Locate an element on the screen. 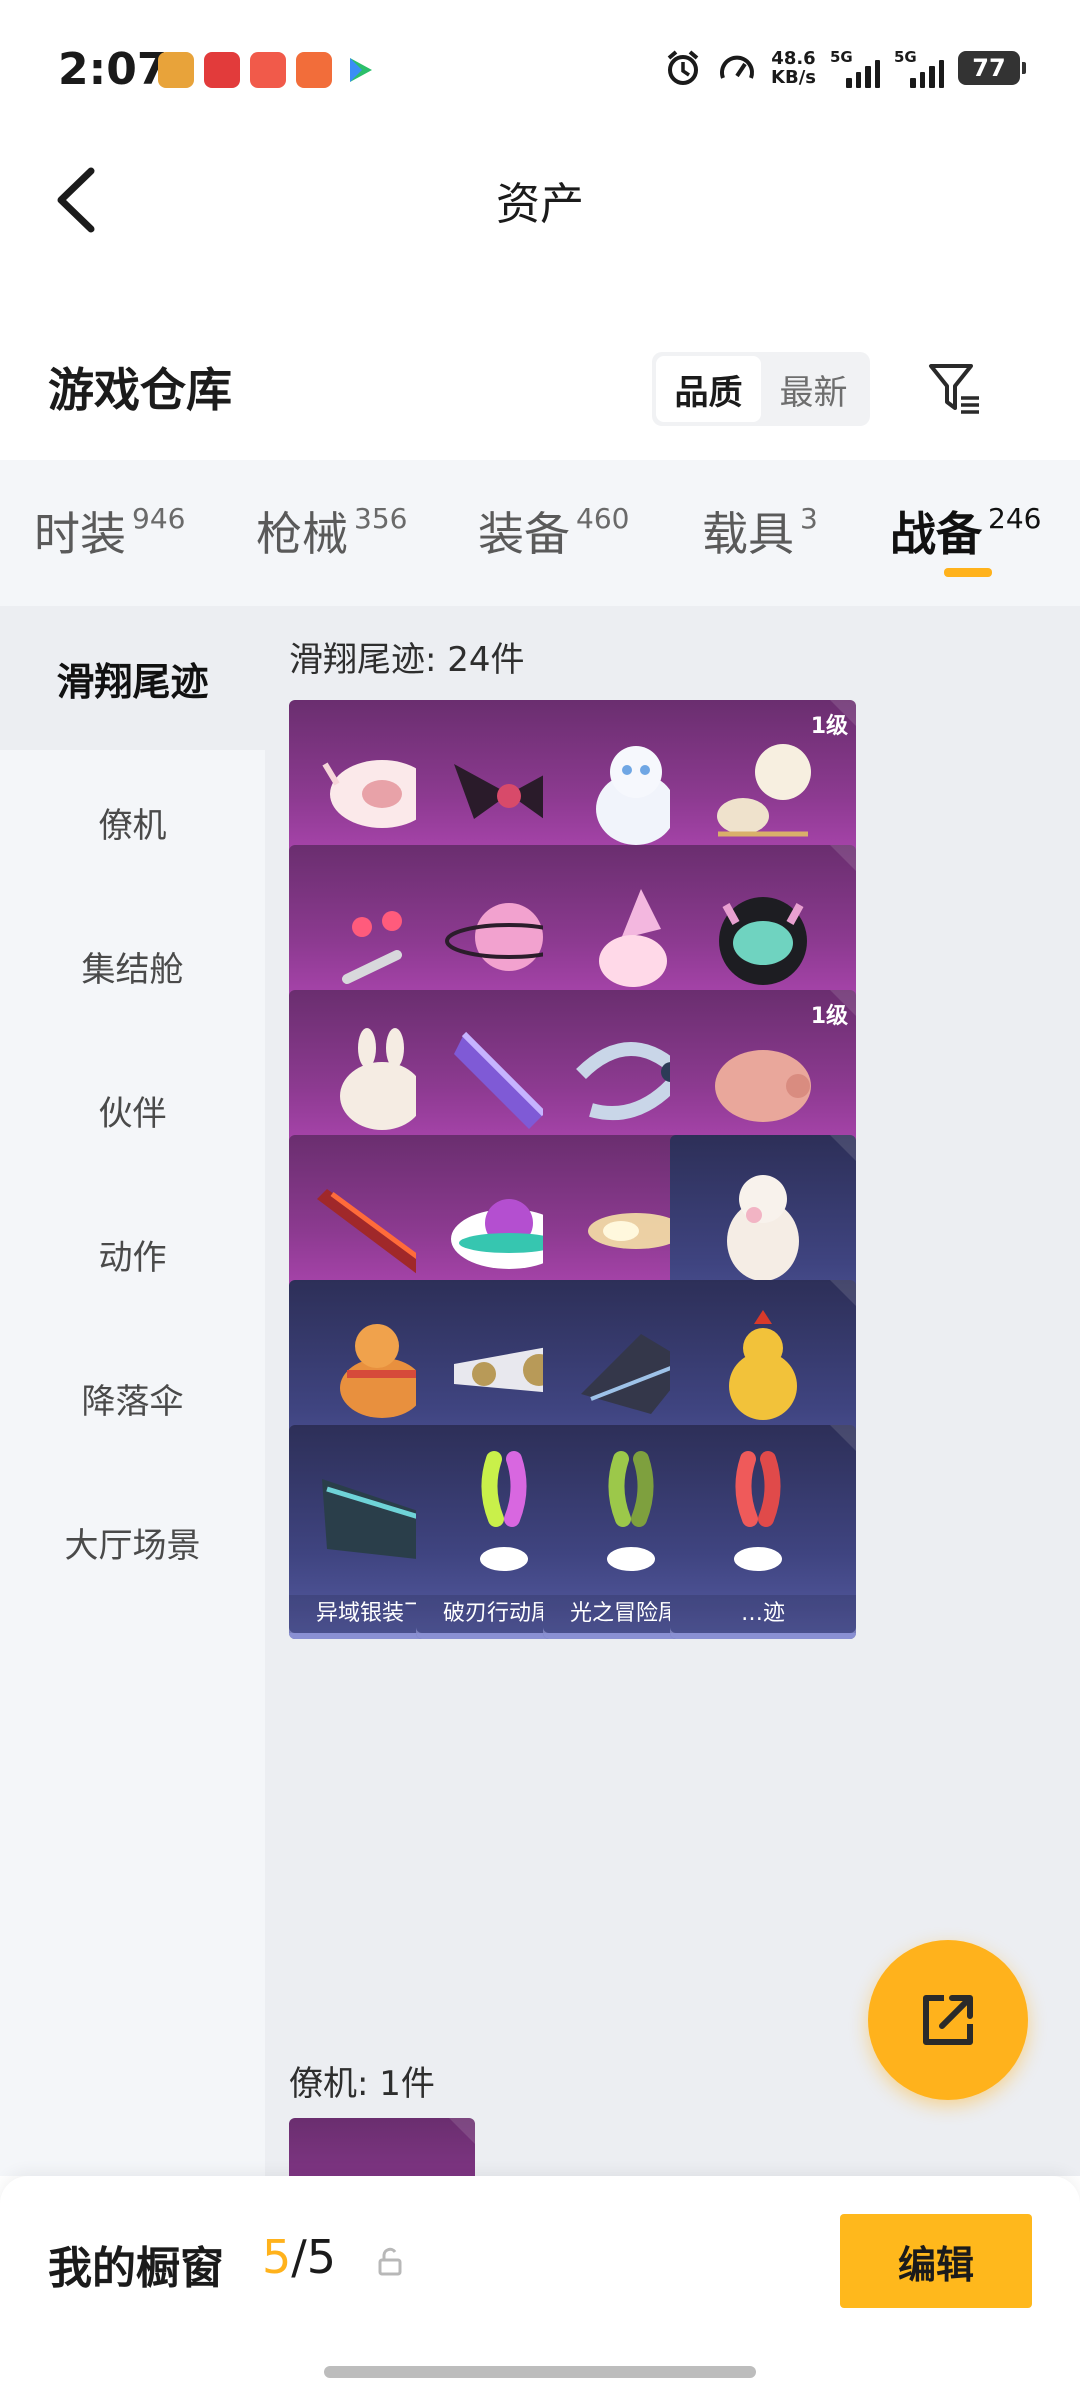 The image size is (1080, 2400). side-item-partner: 伙伴 is located at coordinates (132, 1110).